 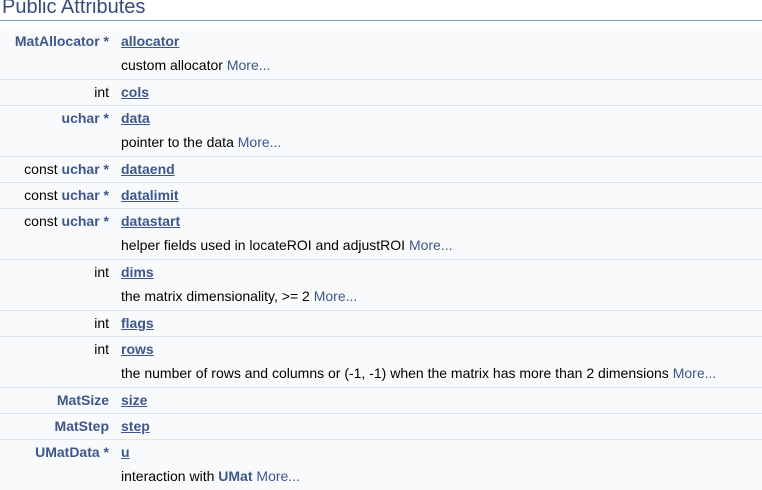 I want to click on type-link: MatStep, so click(x=82, y=426).